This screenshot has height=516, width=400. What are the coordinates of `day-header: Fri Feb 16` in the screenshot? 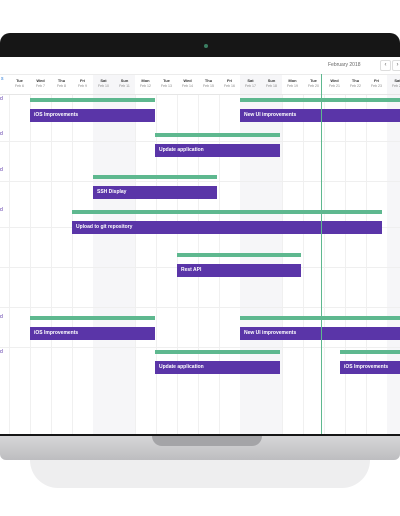 It's located at (229, 84).